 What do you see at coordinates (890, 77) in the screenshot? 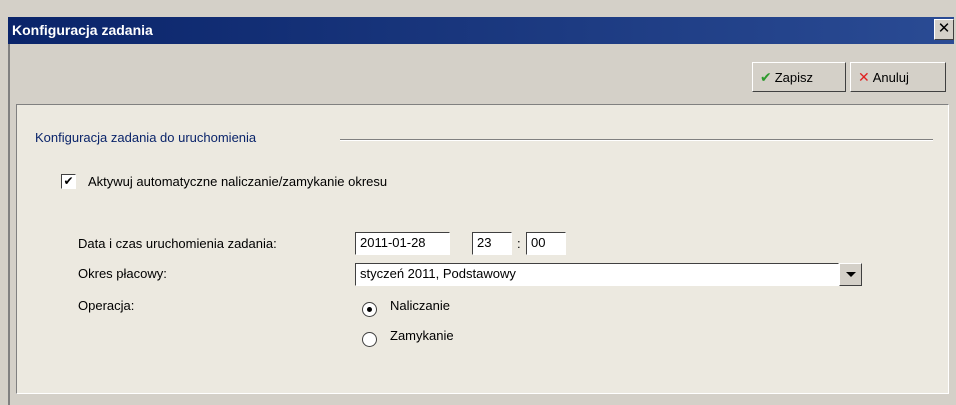
I see `cancel-button-label: Anuluj` at bounding box center [890, 77].